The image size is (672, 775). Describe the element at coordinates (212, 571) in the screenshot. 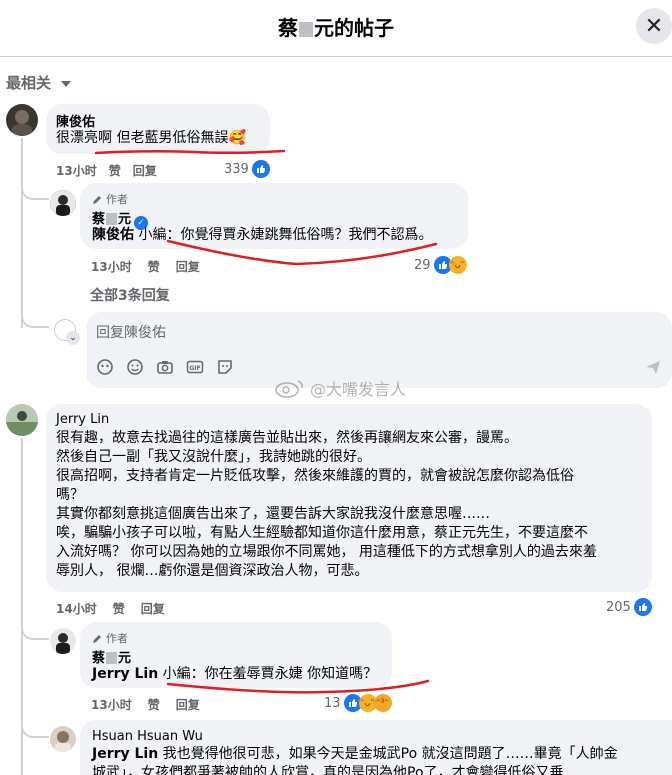

I see `comment-line: 辱別人， 很爛…虧你還是個資深政治人物，可悲。` at that location.